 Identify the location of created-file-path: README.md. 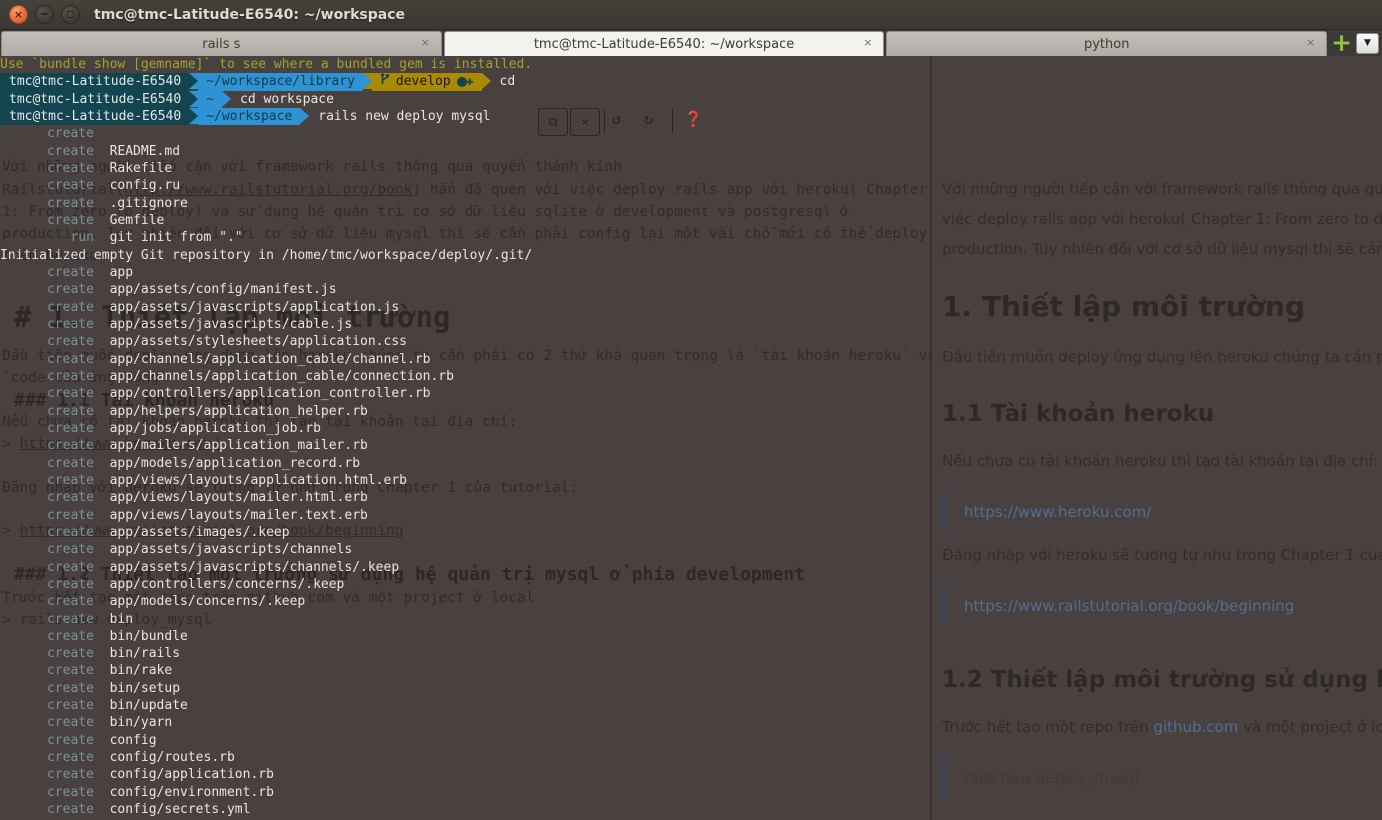
(137, 151).